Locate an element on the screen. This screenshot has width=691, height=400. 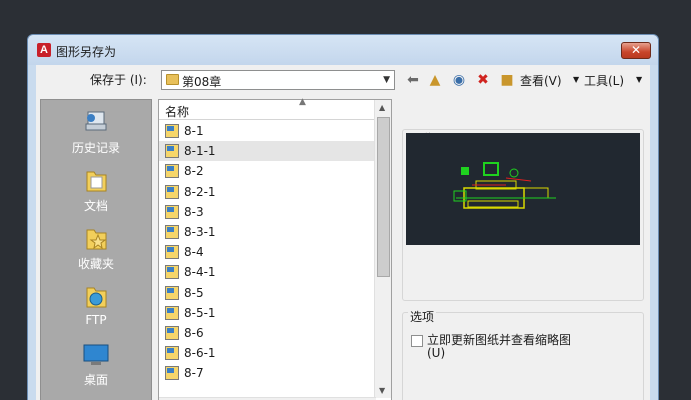
place-label: FTP is located at coordinates (96, 320).